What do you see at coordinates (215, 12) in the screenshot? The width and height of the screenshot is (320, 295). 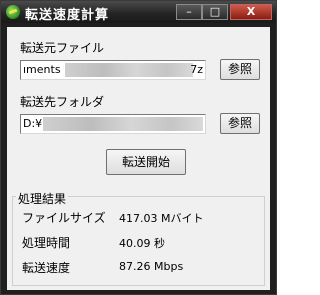 I see `maximize-button: □` at bounding box center [215, 12].